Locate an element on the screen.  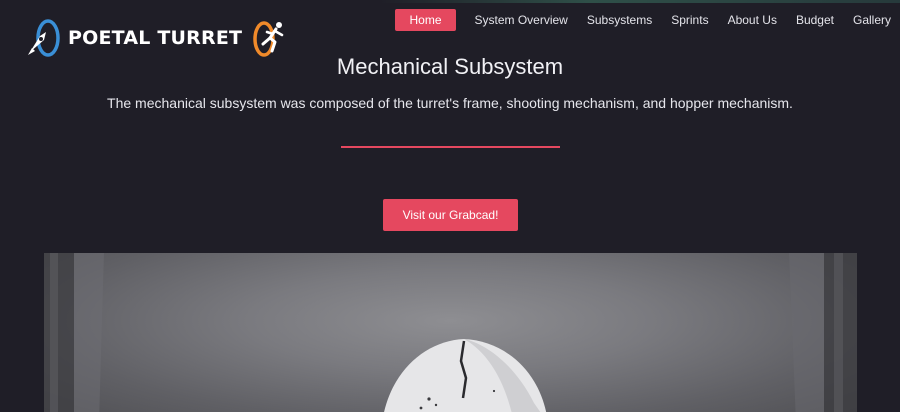
nav-budget: Budget is located at coordinates (815, 20).